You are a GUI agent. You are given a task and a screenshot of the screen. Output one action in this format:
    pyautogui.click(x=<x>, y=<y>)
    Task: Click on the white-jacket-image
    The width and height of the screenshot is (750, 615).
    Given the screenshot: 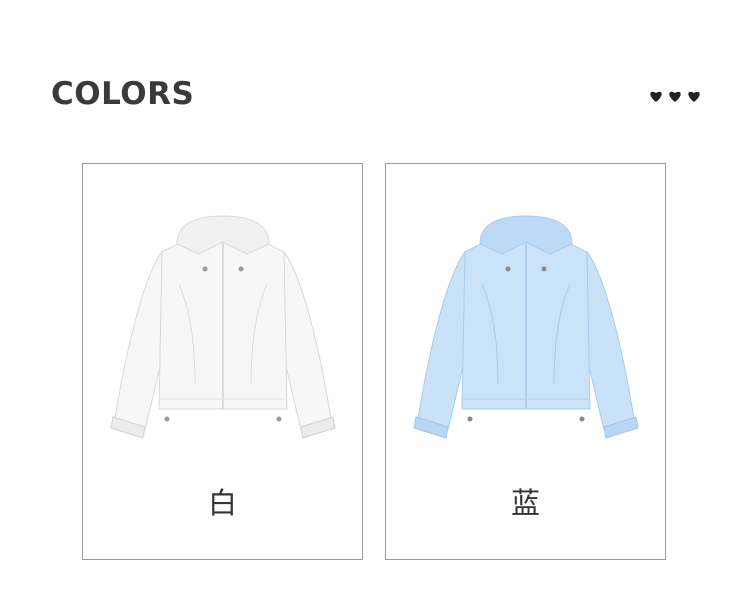 What is the action you would take?
    pyautogui.click(x=223, y=327)
    